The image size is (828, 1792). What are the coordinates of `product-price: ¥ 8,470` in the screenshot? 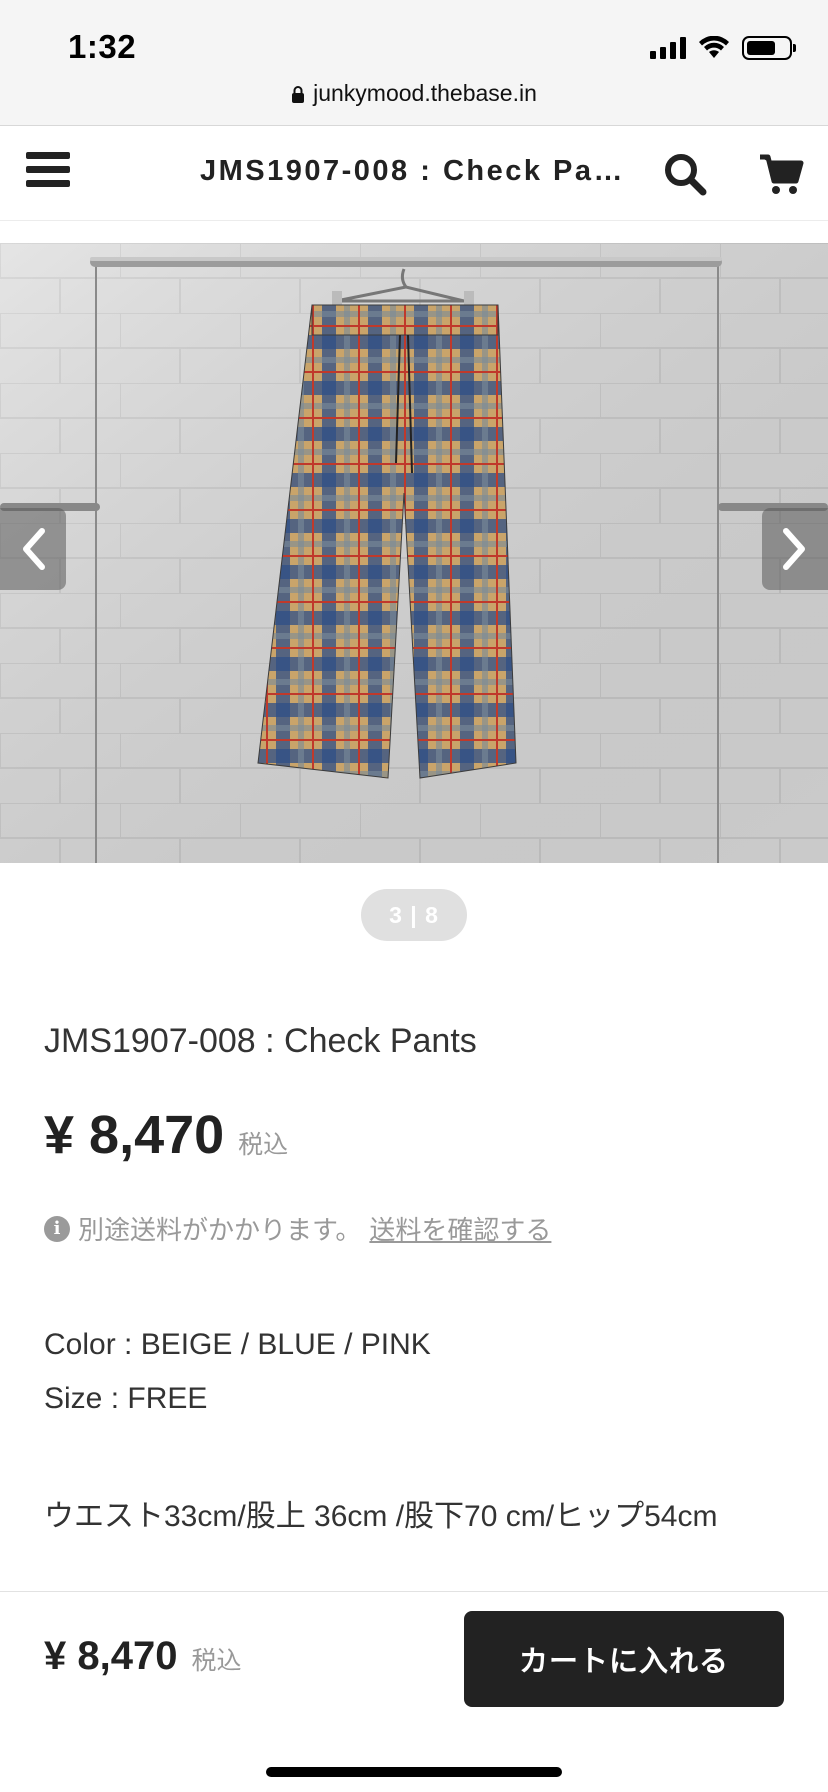 It's located at (134, 1135).